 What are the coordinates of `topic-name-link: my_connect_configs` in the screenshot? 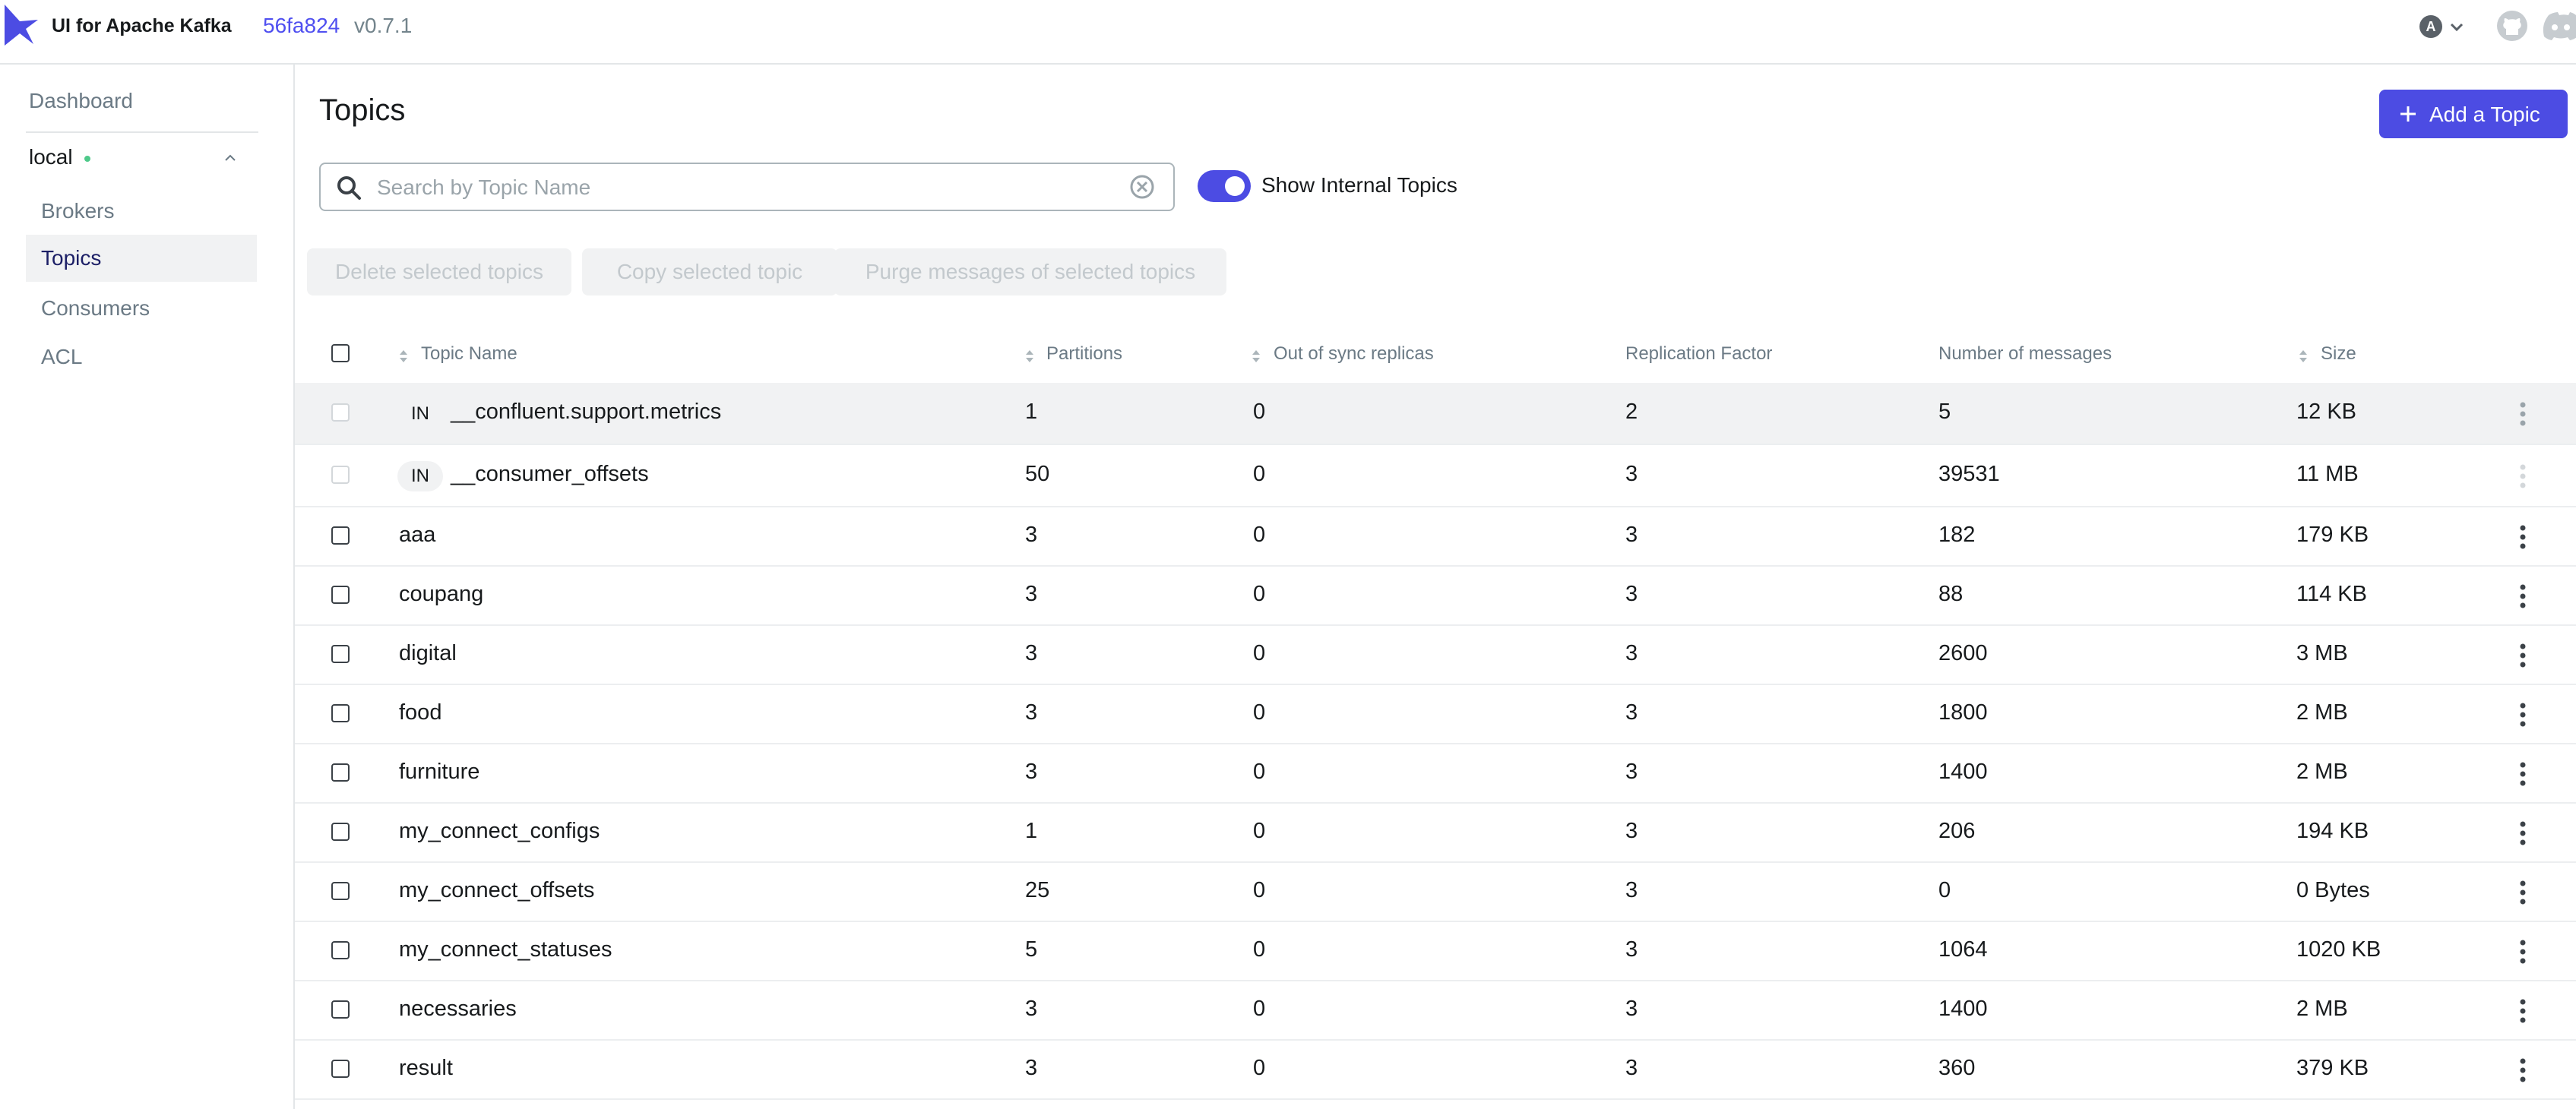 It's located at (499, 832).